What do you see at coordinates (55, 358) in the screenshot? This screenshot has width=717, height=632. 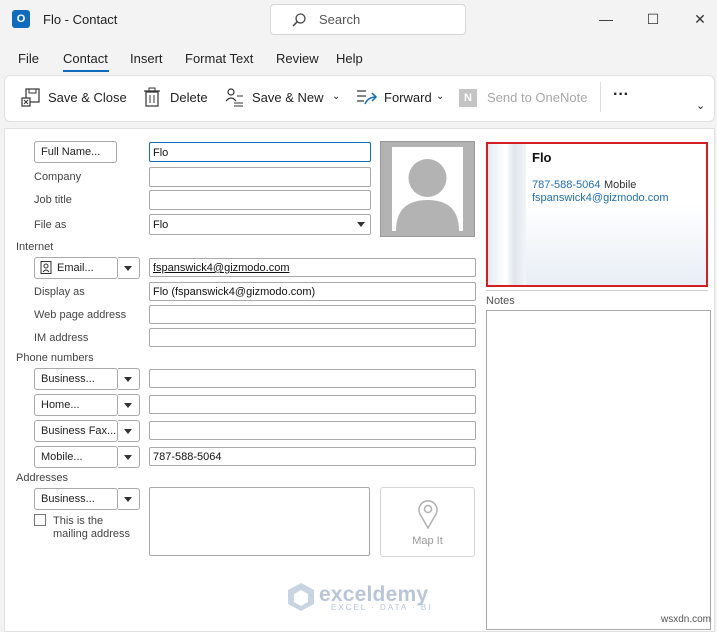 I see `phone-section-label: Phone numbers` at bounding box center [55, 358].